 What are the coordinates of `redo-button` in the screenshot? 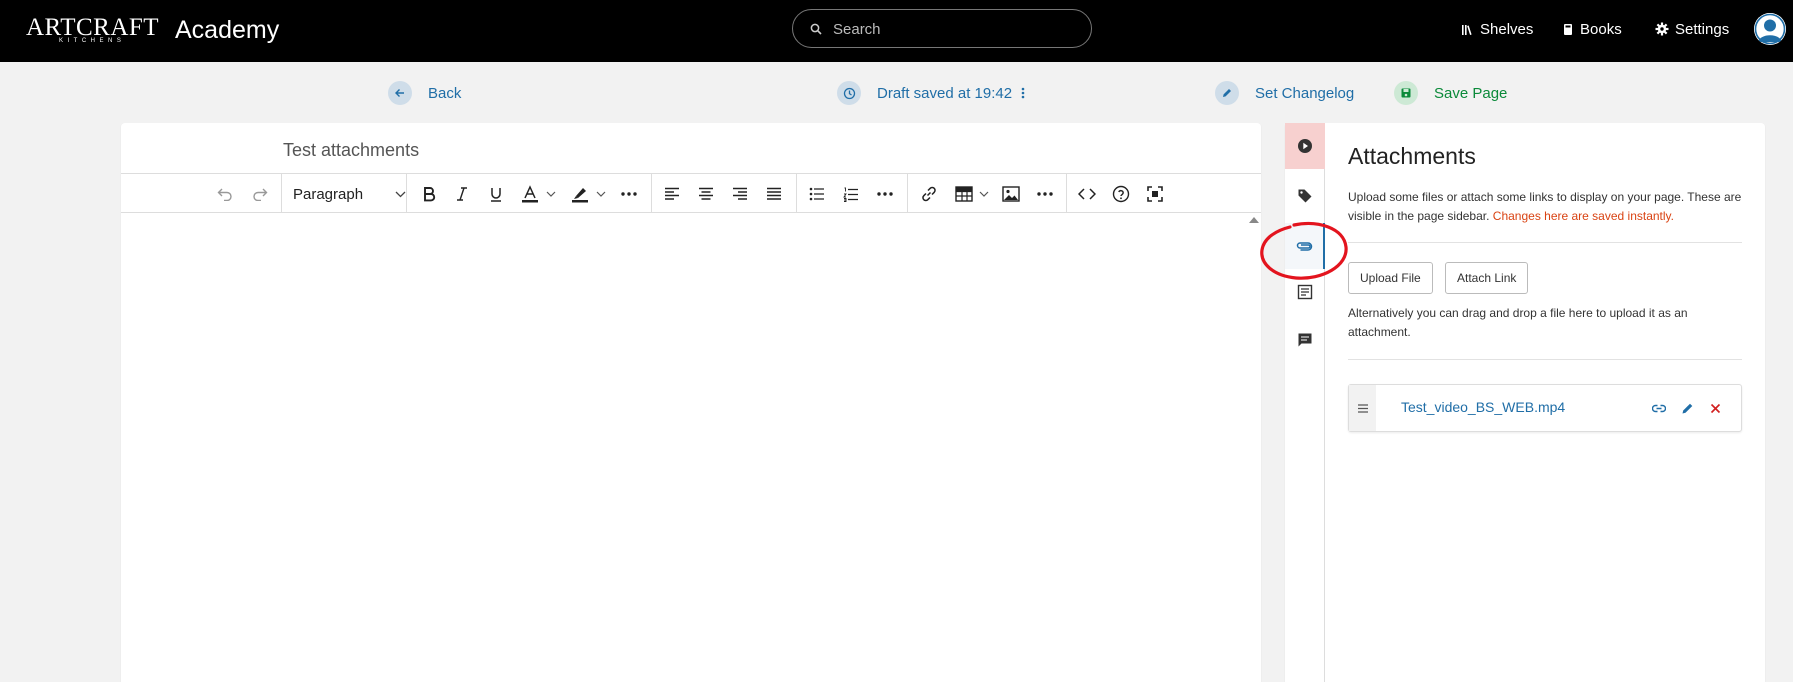 It's located at (260, 194).